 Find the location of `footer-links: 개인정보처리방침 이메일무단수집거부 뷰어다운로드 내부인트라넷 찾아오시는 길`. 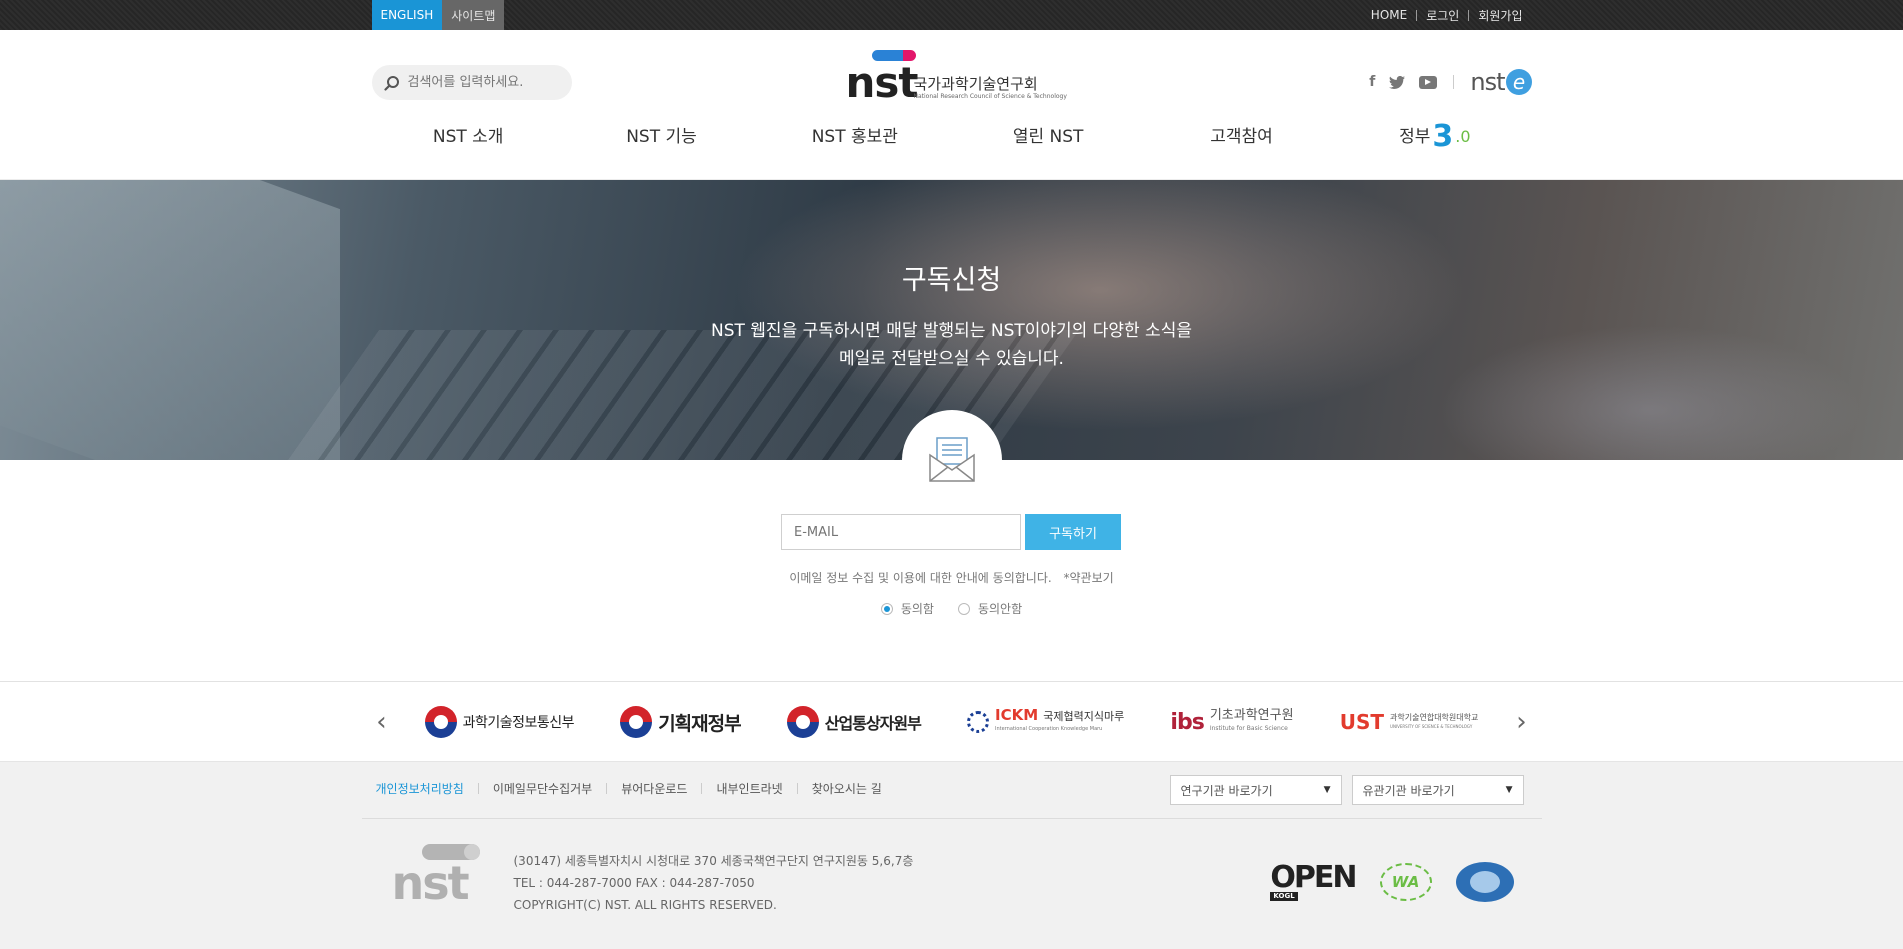

footer-links: 개인정보처리방침 이메일무단수집거부 뷰어다운로드 내부인트라넷 찾아오시는 길 is located at coordinates (629, 788).